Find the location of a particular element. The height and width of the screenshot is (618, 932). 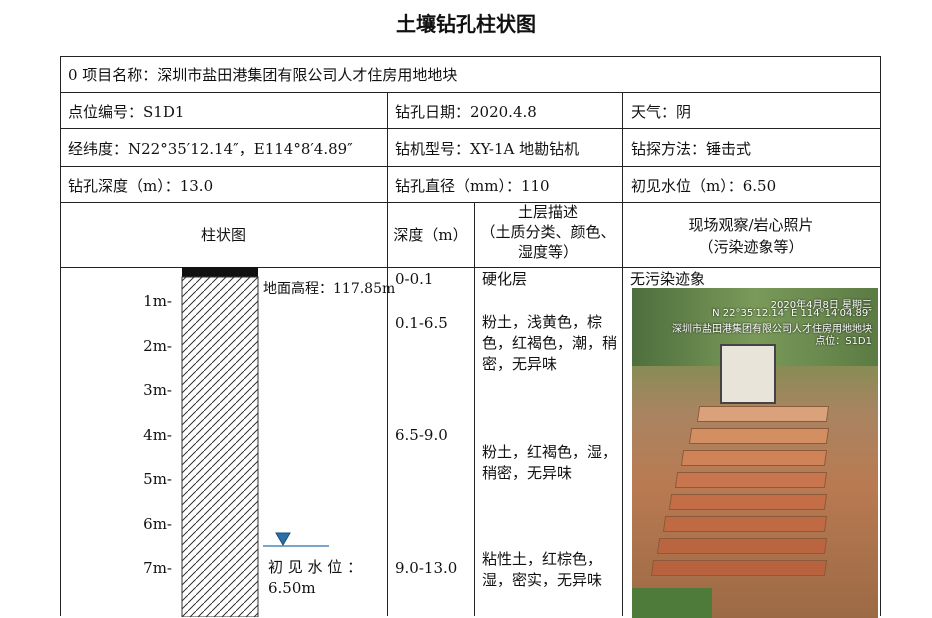

photo-coord-stamp: N 22°35′12.14″ E 114°14′04.89″ is located at coordinates (792, 313).